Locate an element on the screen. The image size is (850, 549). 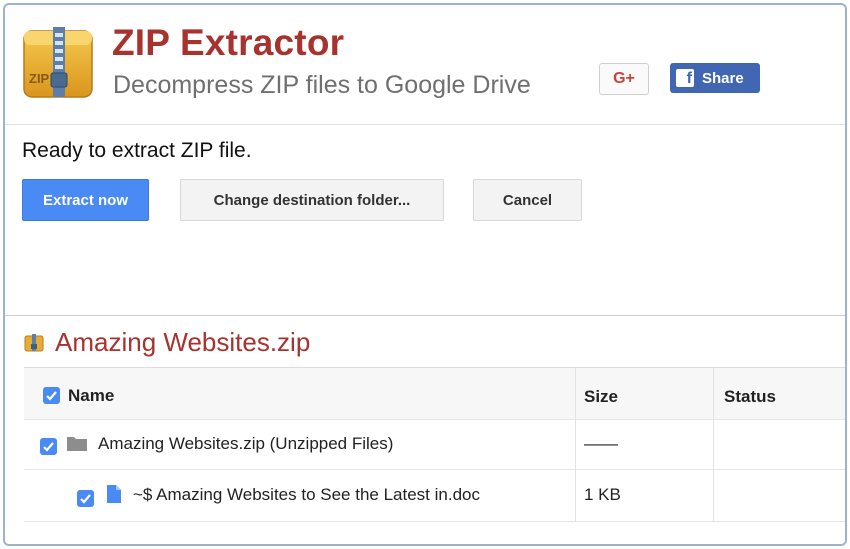
select-all-checkbox is located at coordinates (51, 395).